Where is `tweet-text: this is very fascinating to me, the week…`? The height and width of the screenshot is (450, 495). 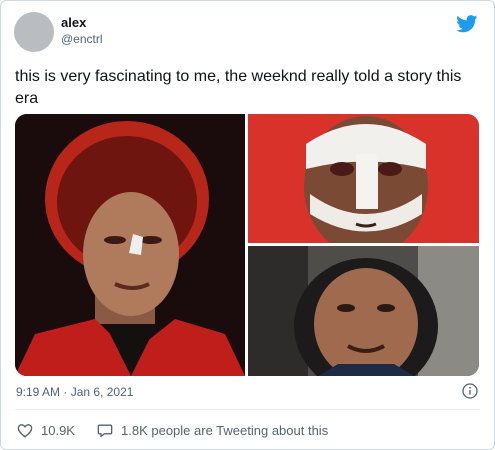
tweet-text: this is very fascinating to me, the week… is located at coordinates (238, 87).